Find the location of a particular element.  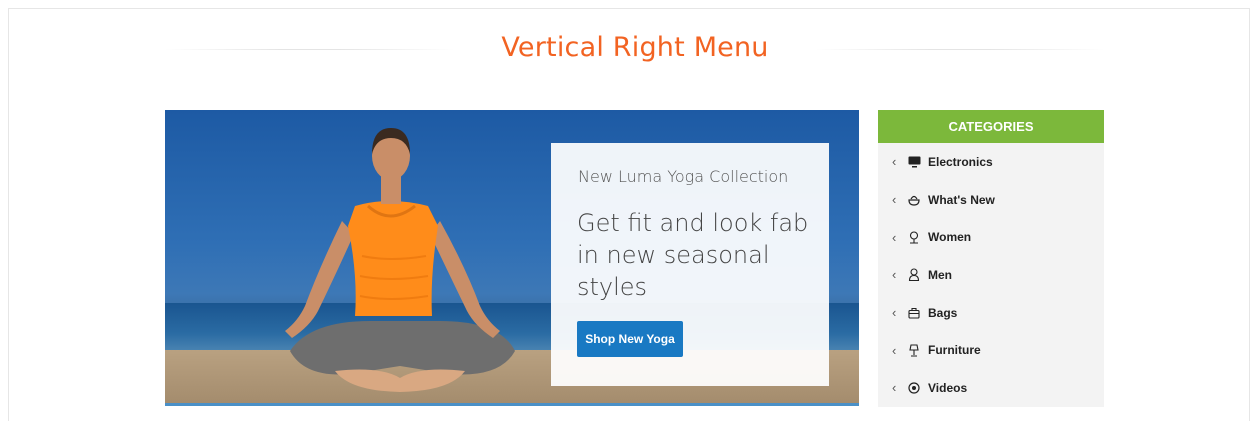

category-item-bags: ‹ Bags is located at coordinates (991, 313).